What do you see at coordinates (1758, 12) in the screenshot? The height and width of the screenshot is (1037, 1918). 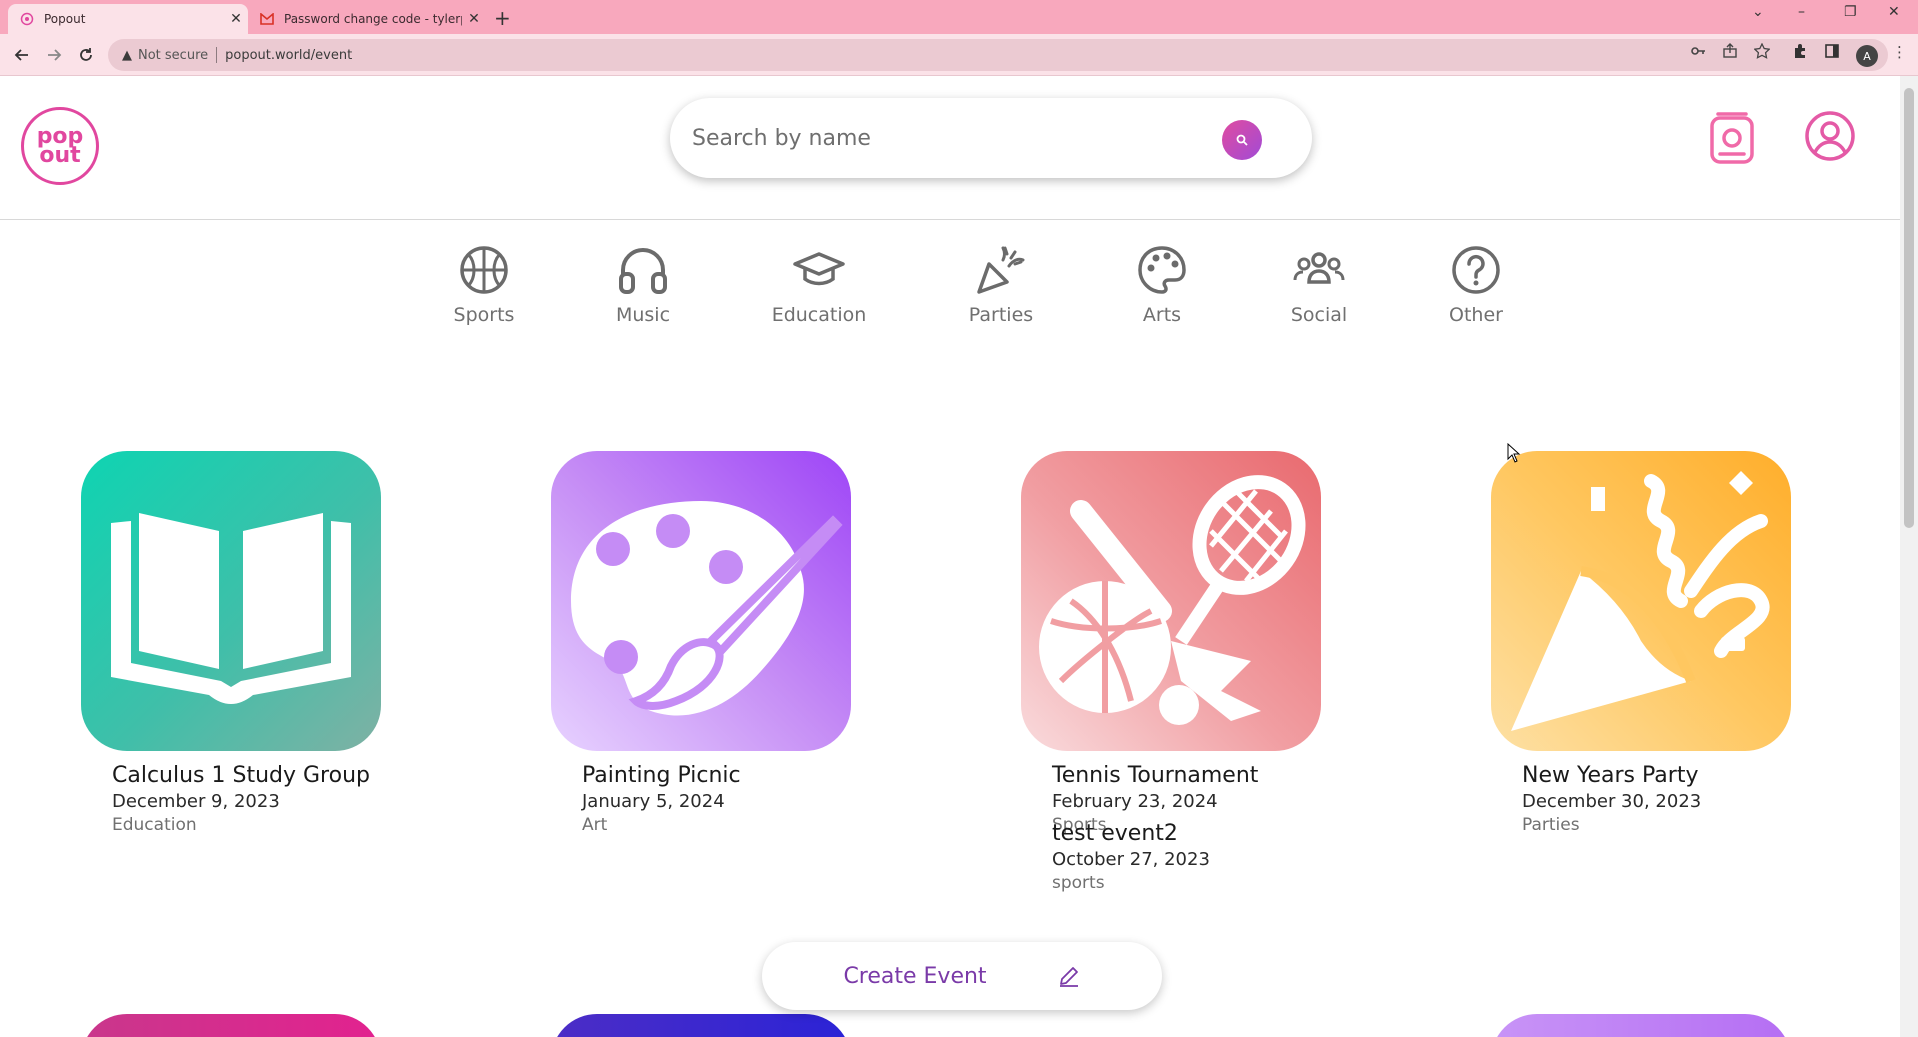 I see `tab-search-icon: ⌄` at bounding box center [1758, 12].